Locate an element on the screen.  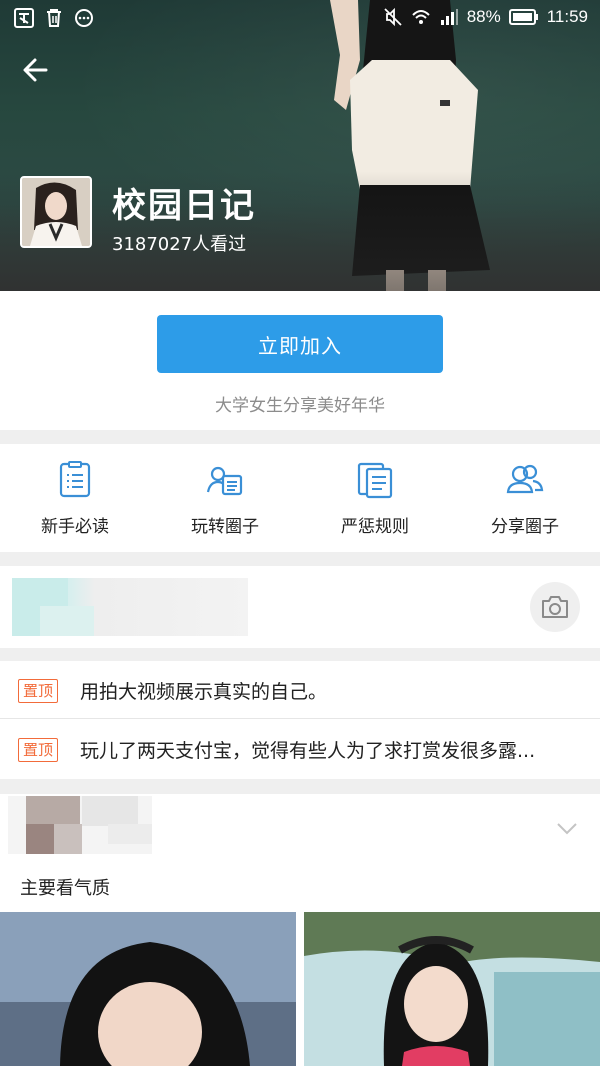
menu-item-share-circle: 分享圈子 is located at coordinates (525, 498).